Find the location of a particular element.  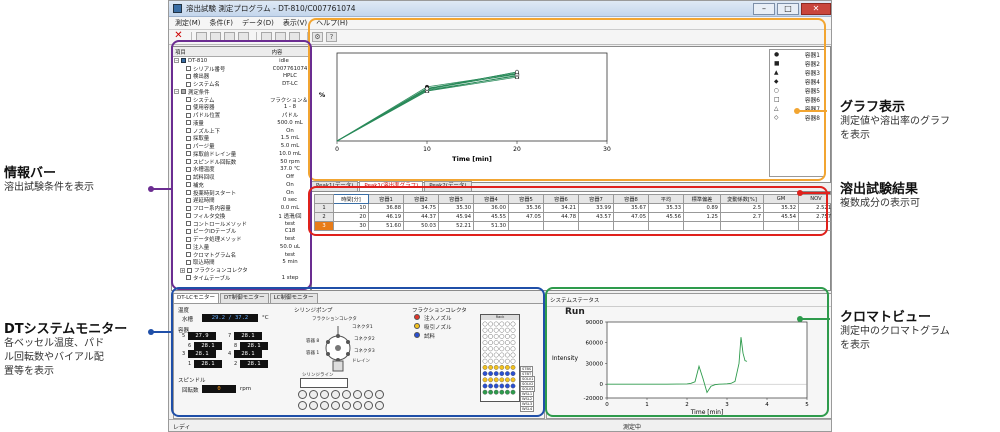

dt-callout-desc-1: 各ベッセル温度、パド is located at coordinates (54, 343).